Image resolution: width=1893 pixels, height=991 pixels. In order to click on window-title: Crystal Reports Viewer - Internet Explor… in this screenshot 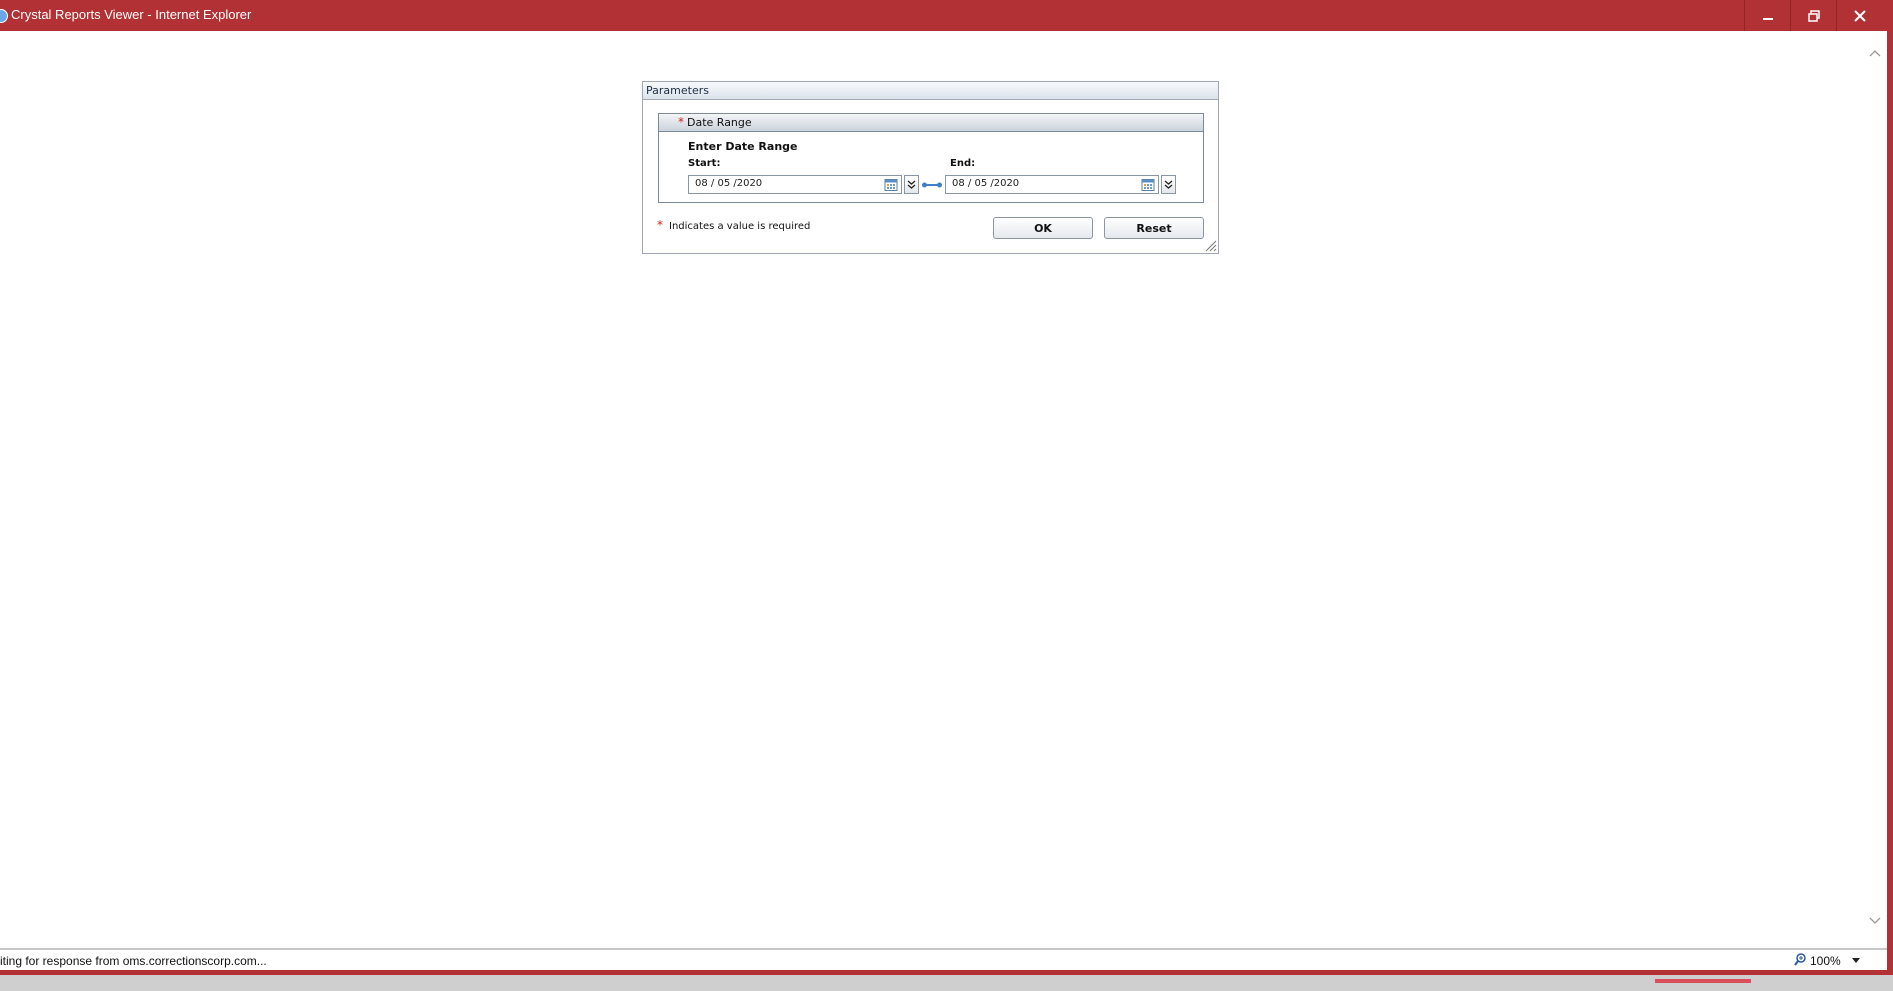, I will do `click(131, 14)`.